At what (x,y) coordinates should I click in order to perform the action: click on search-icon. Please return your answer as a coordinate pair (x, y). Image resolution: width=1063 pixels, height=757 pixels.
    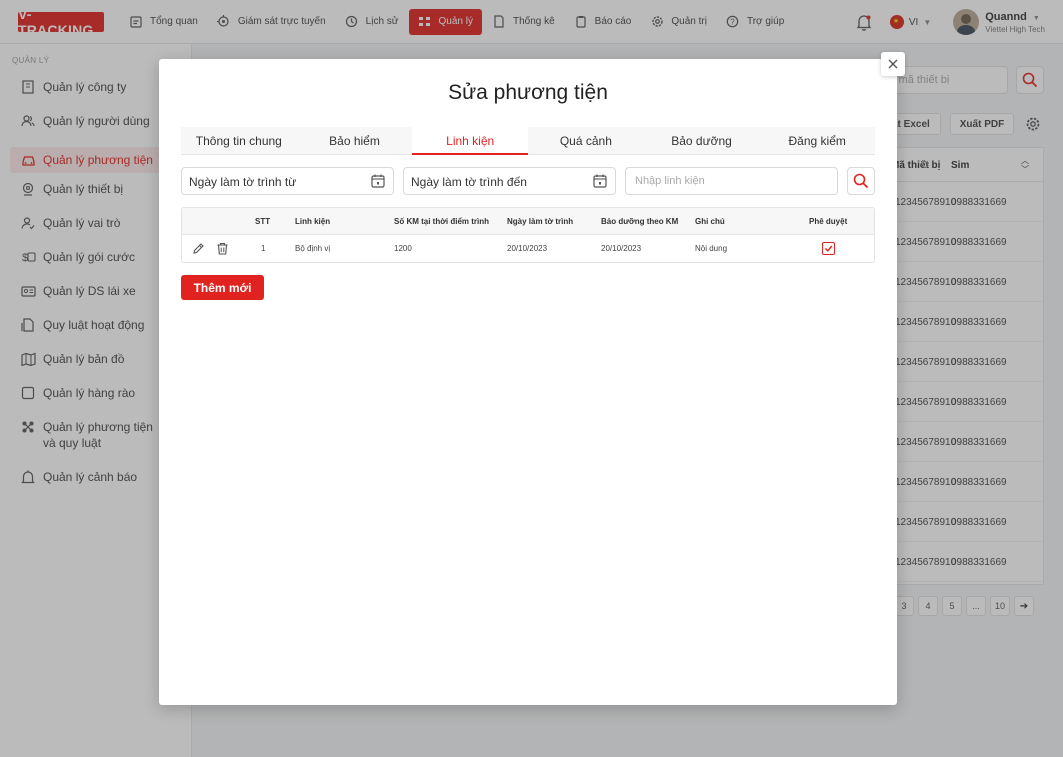
    Looking at the image, I should click on (861, 181).